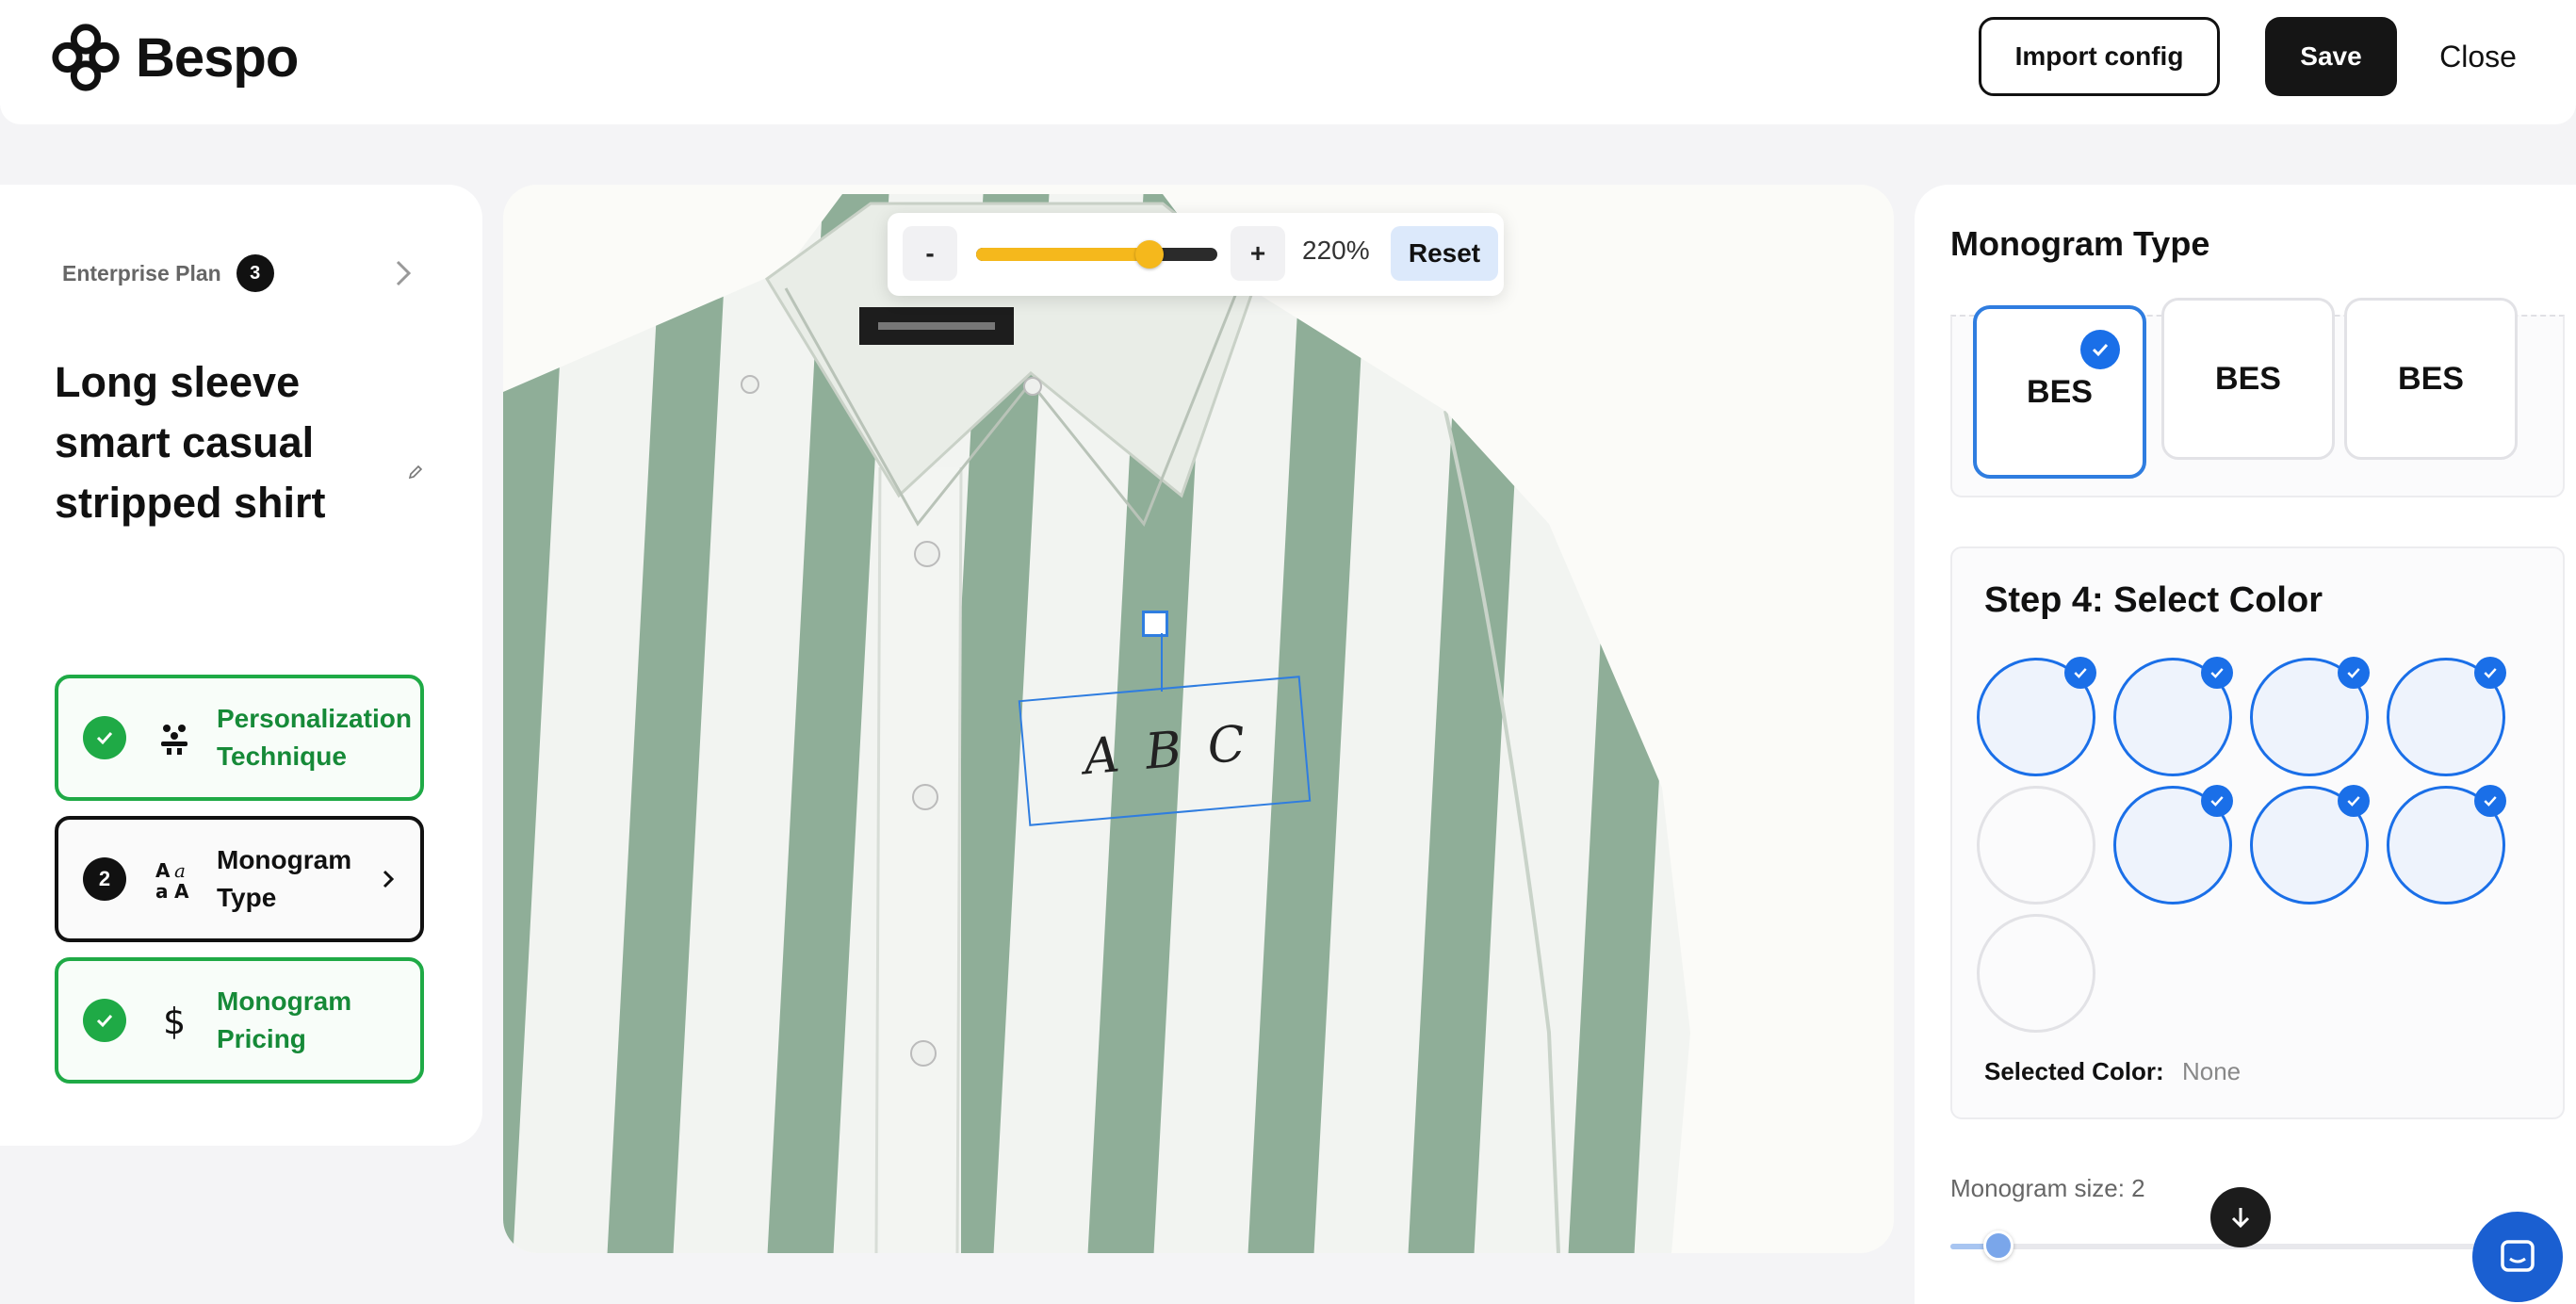 The width and height of the screenshot is (2576, 1304). What do you see at coordinates (1162, 663) in the screenshot?
I see `rotate-handle-line` at bounding box center [1162, 663].